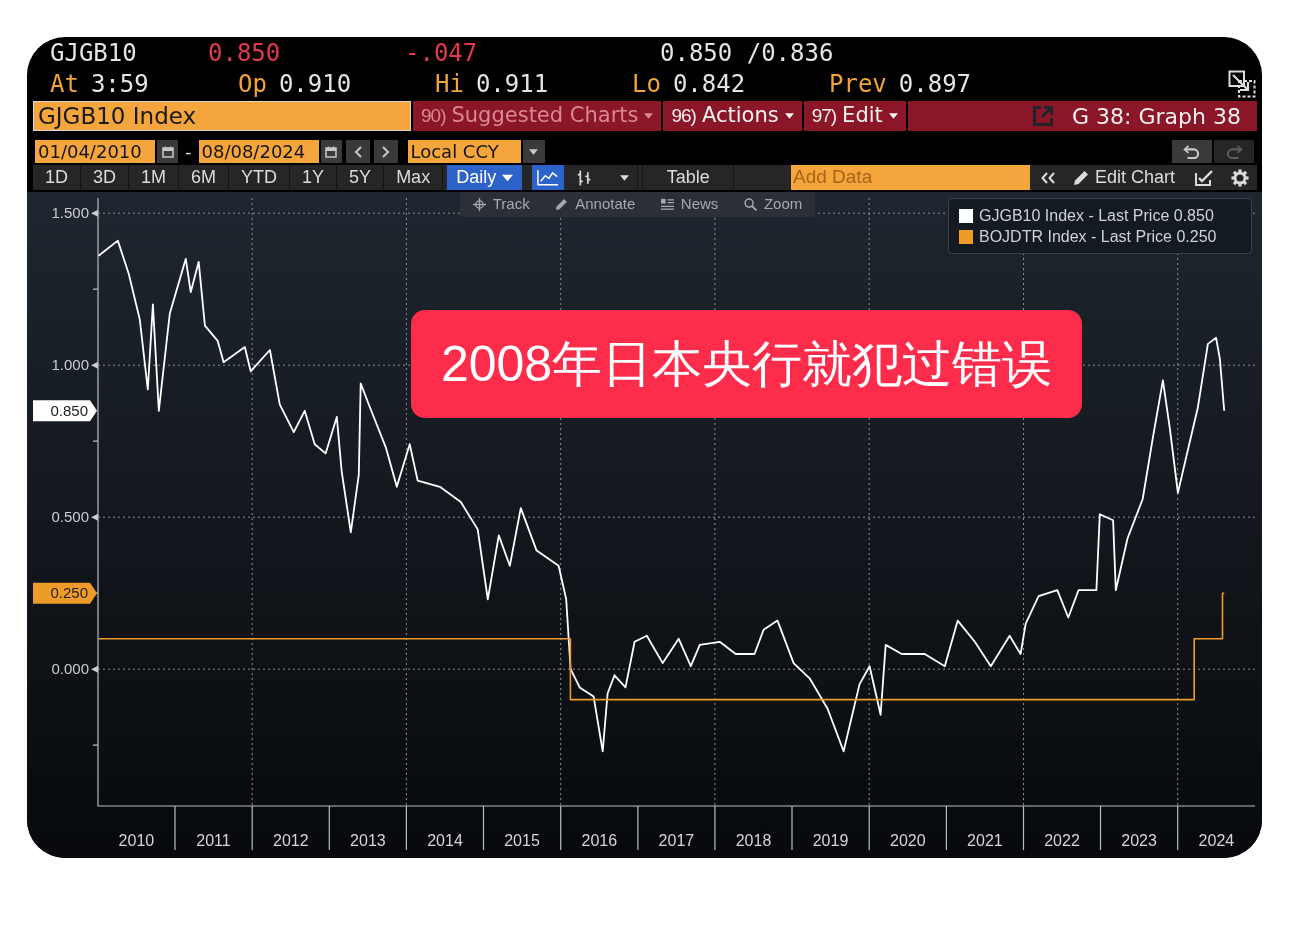 This screenshot has height=930, width=1290. I want to click on period-button: 6M, so click(204, 177).